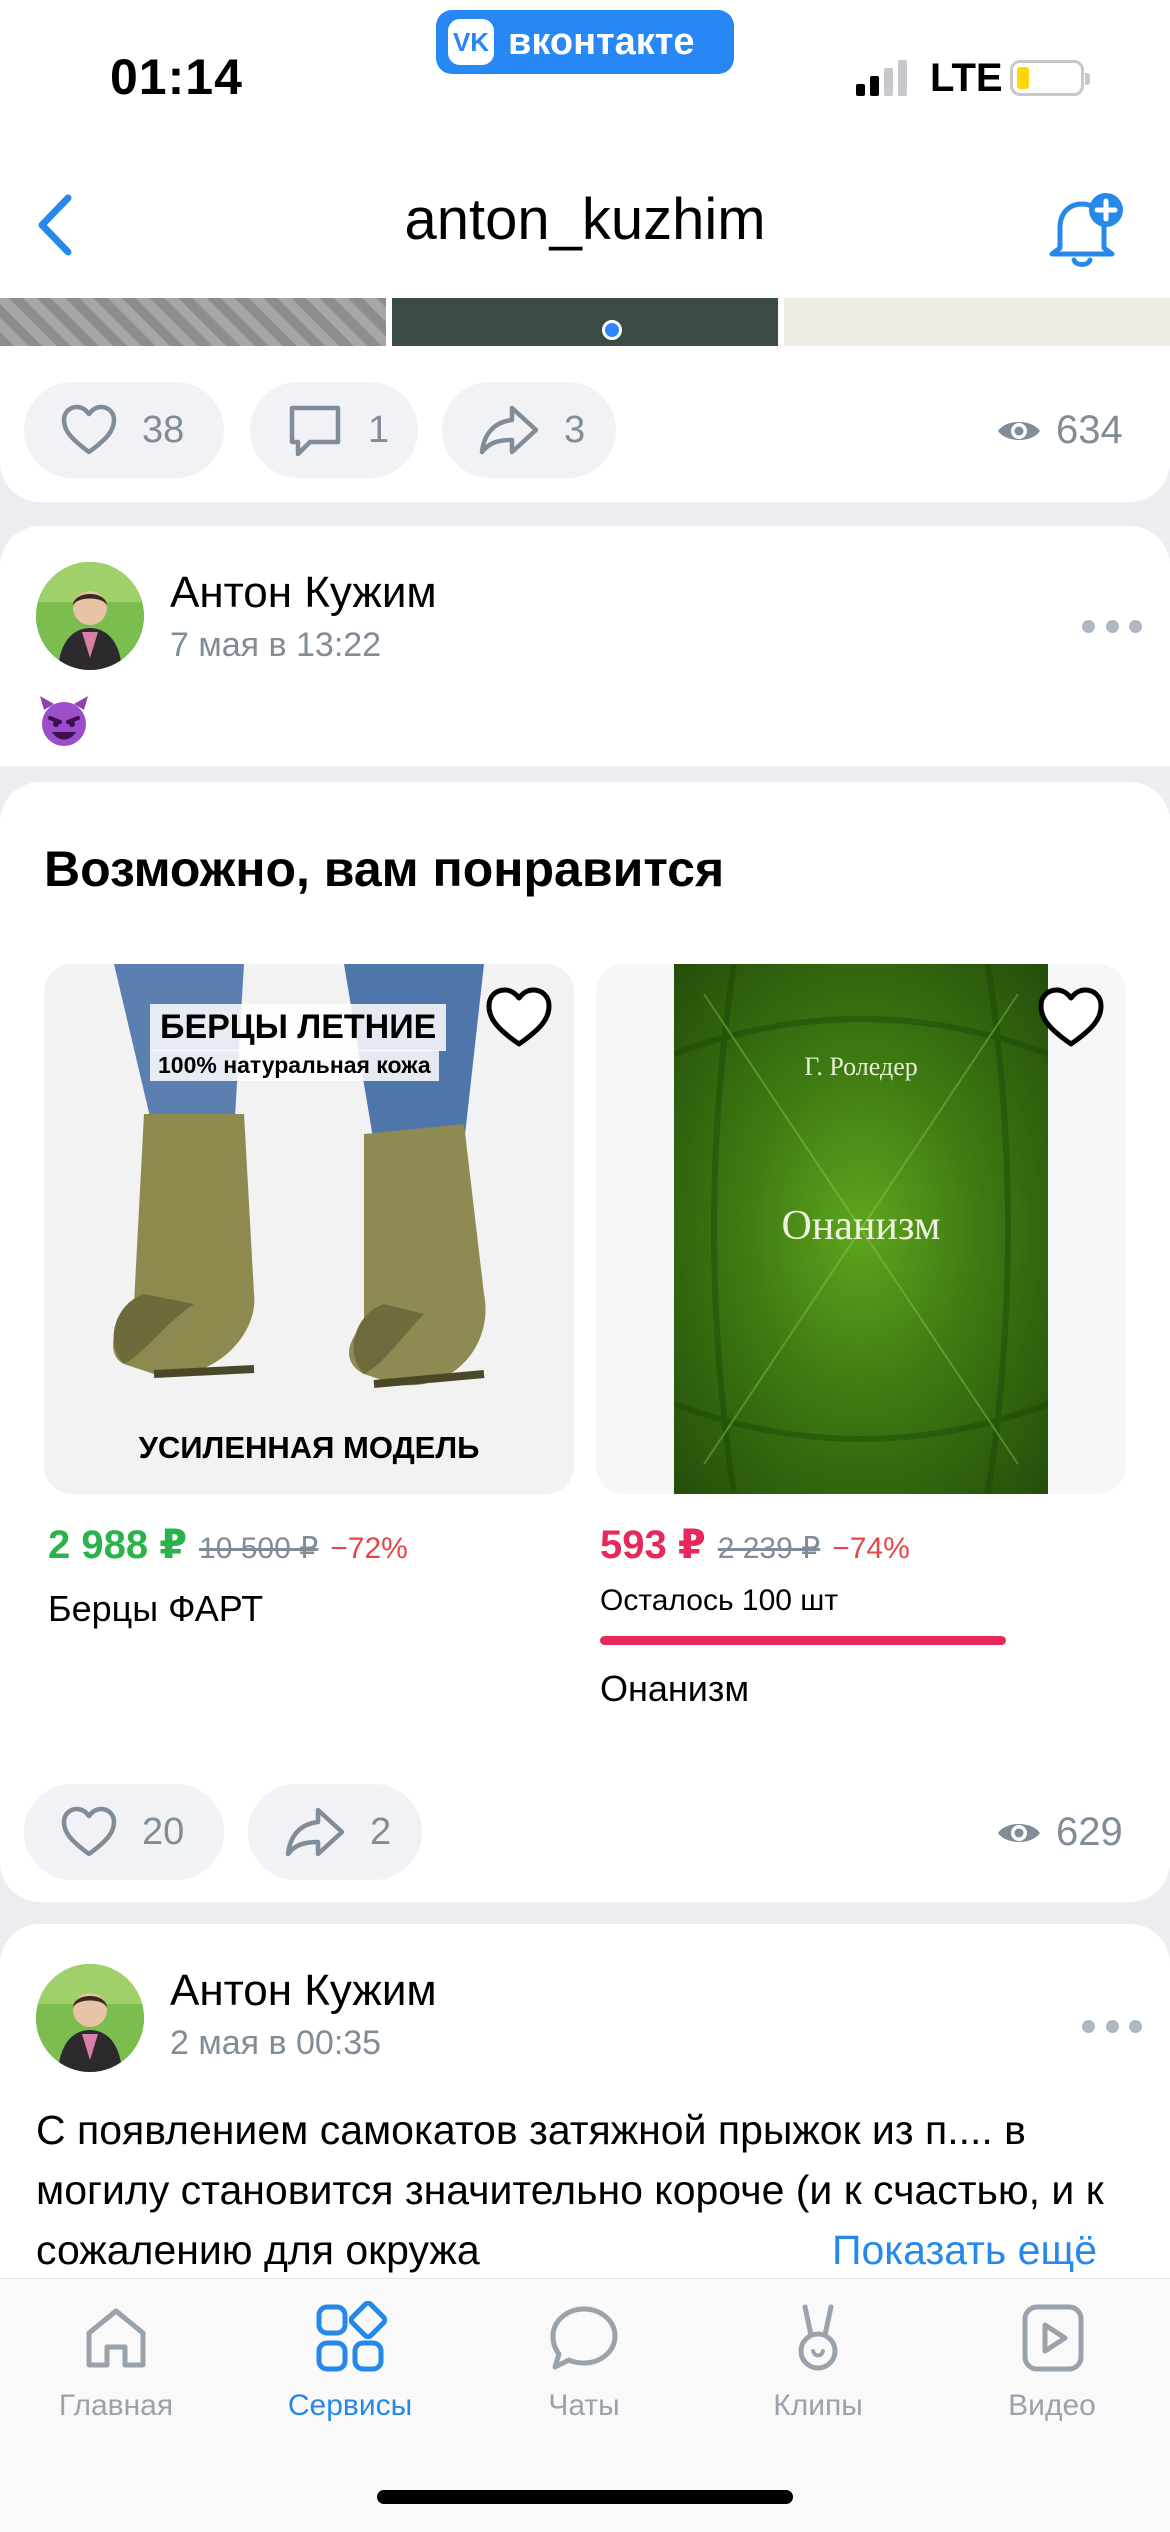 The height and width of the screenshot is (2532, 1170). What do you see at coordinates (585, 2497) in the screenshot?
I see `home-indicator` at bounding box center [585, 2497].